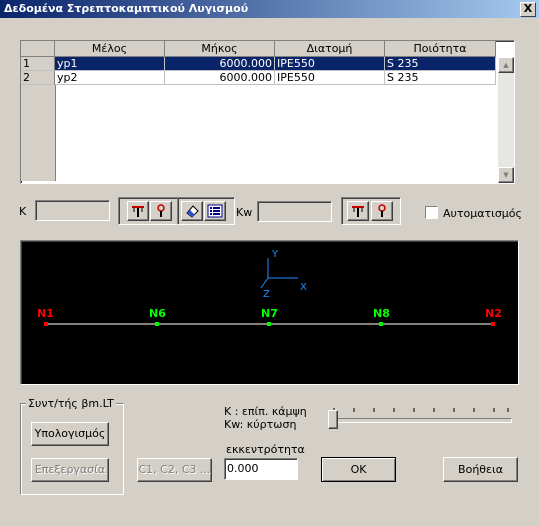 The height and width of the screenshot is (526, 539). I want to click on eraser-icon, so click(192, 211).